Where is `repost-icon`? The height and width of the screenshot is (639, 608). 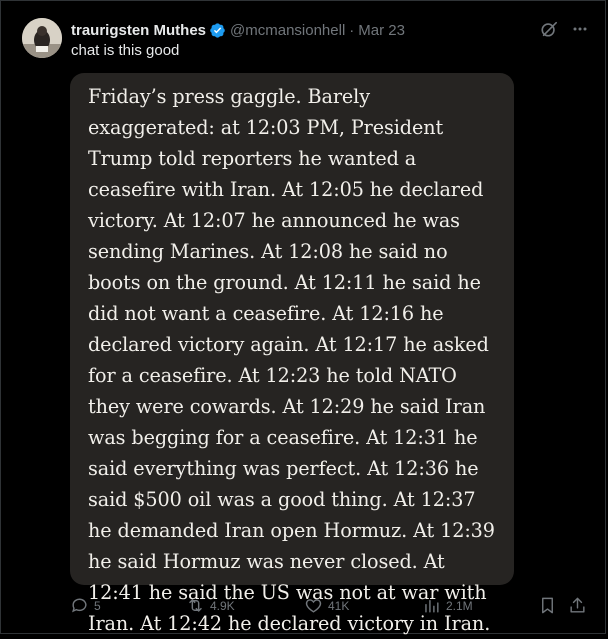
repost-icon is located at coordinates (195, 605).